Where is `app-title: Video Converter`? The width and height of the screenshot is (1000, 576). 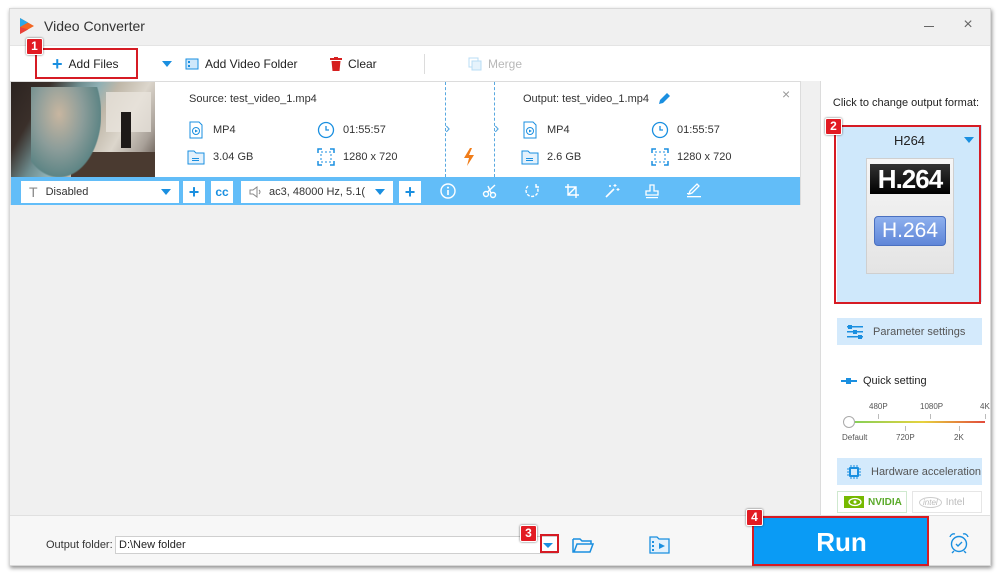 app-title: Video Converter is located at coordinates (94, 26).